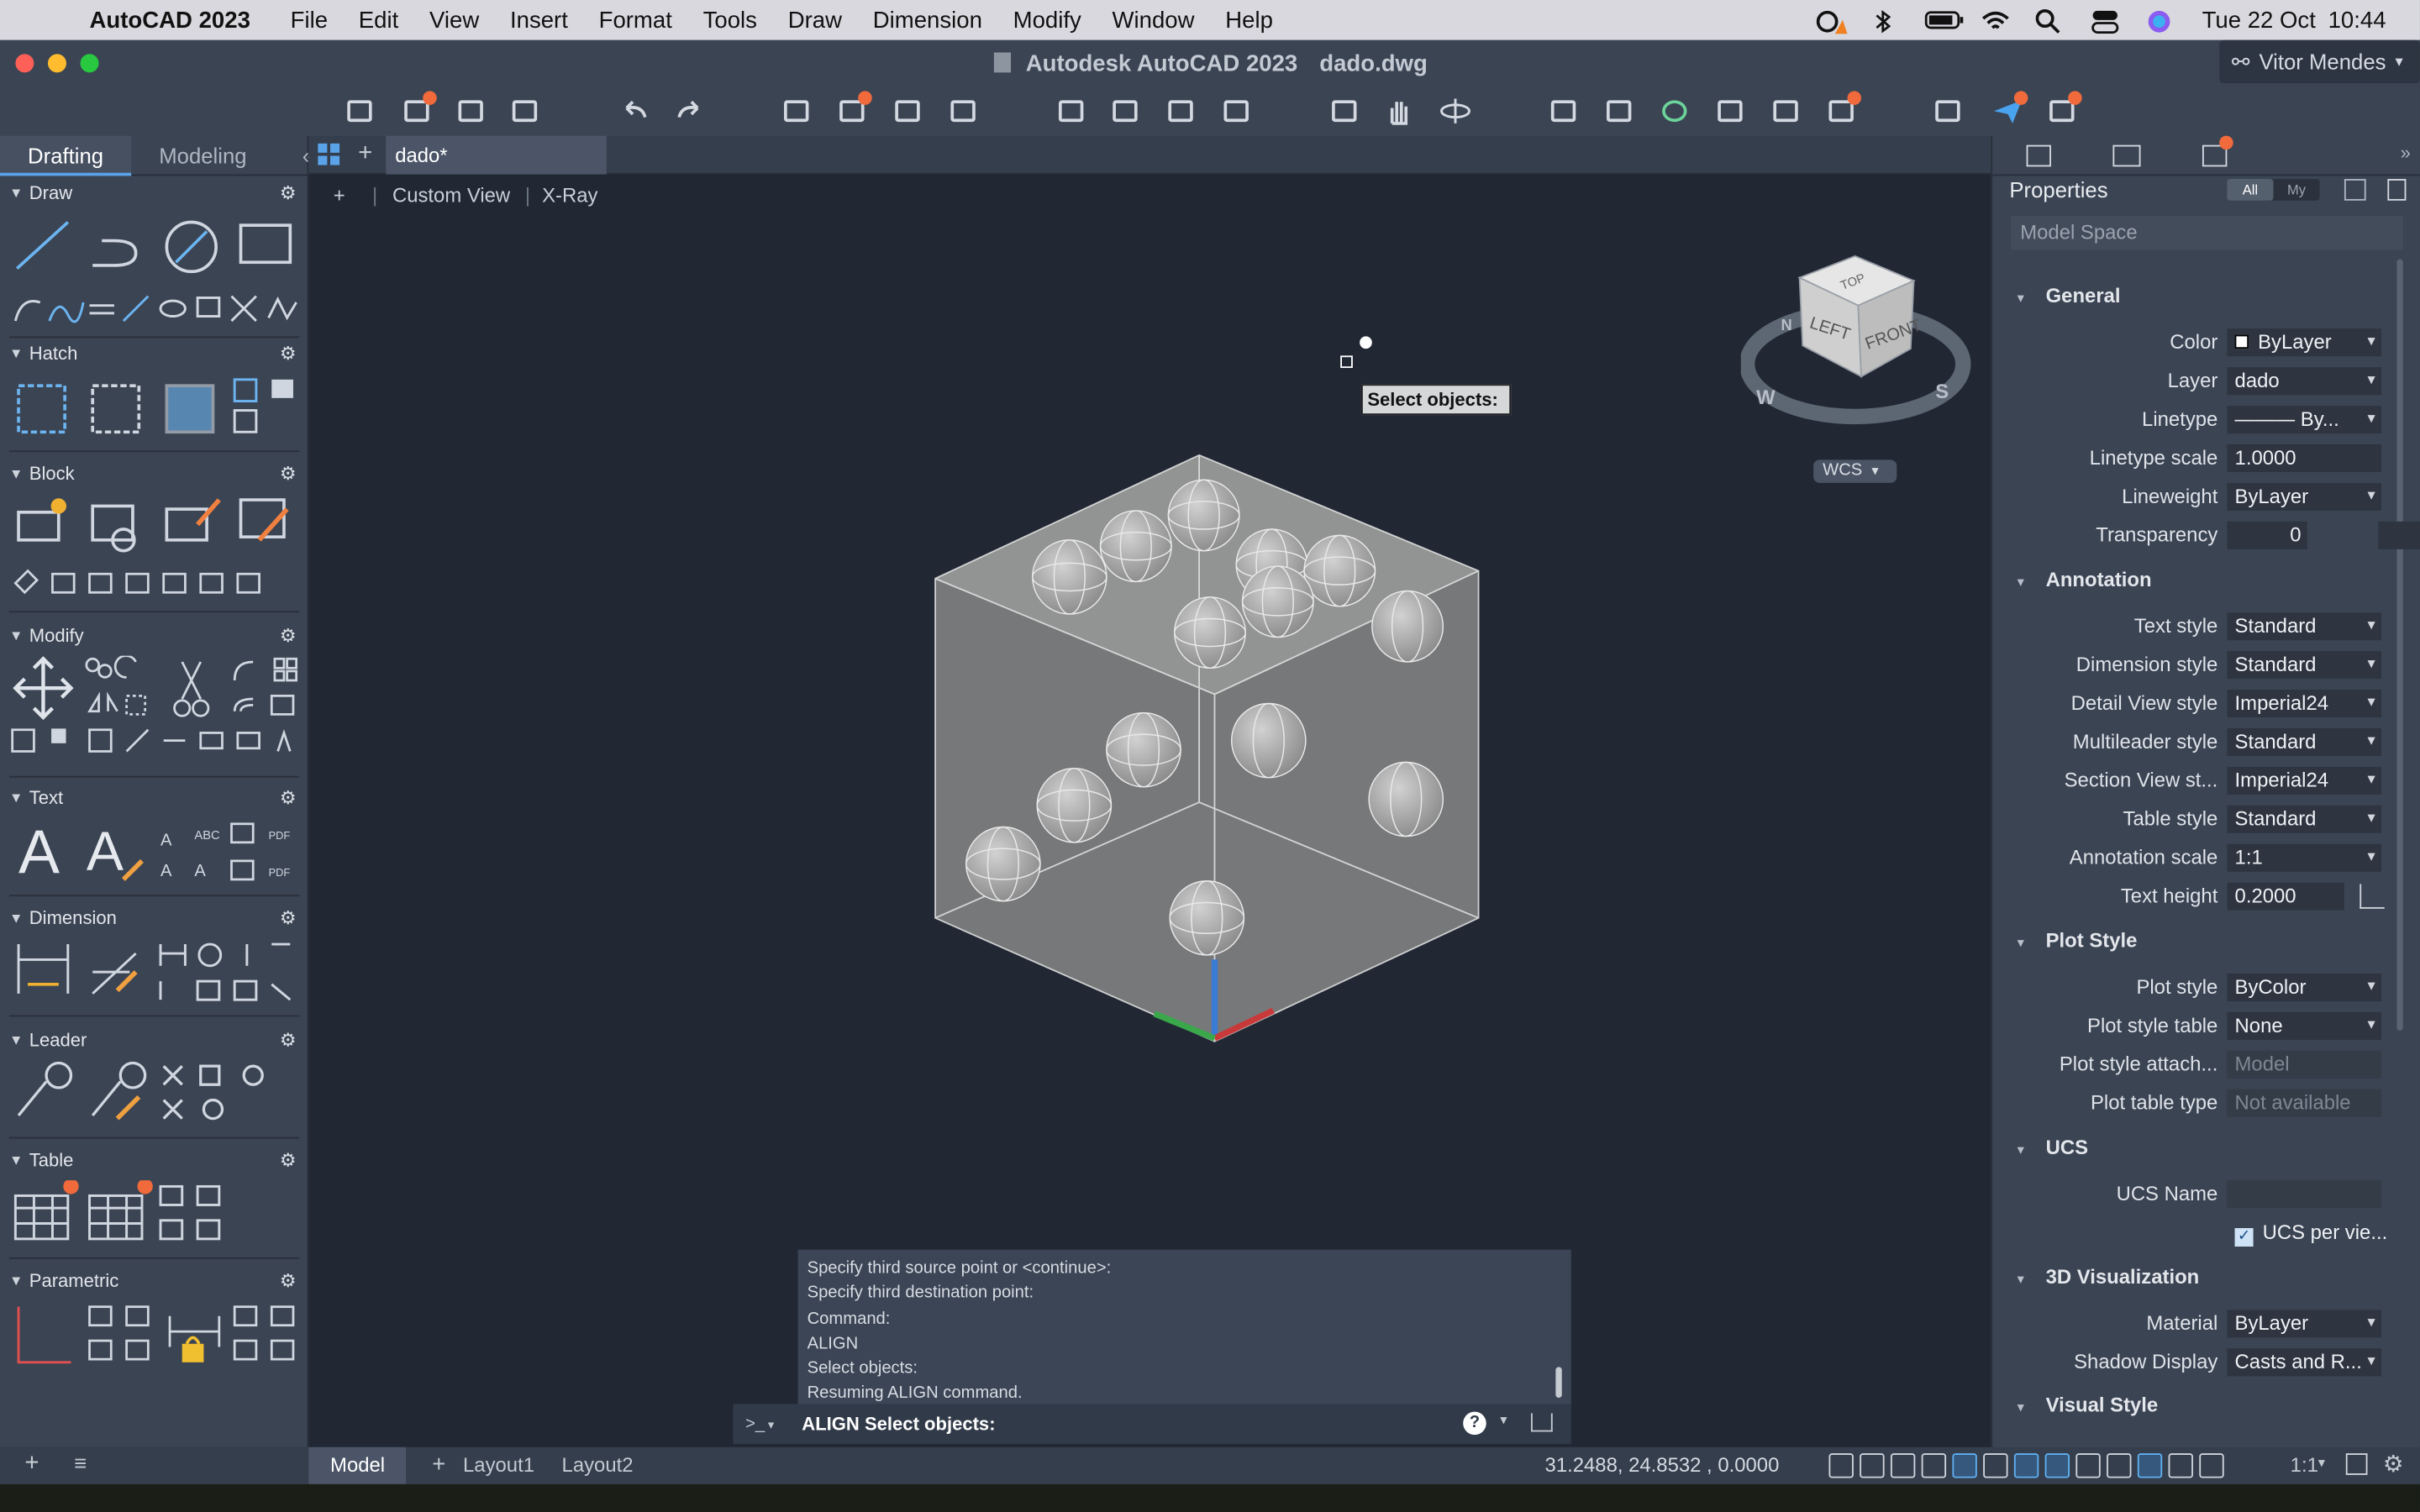  What do you see at coordinates (1071, 111) in the screenshot?
I see `import-icon` at bounding box center [1071, 111].